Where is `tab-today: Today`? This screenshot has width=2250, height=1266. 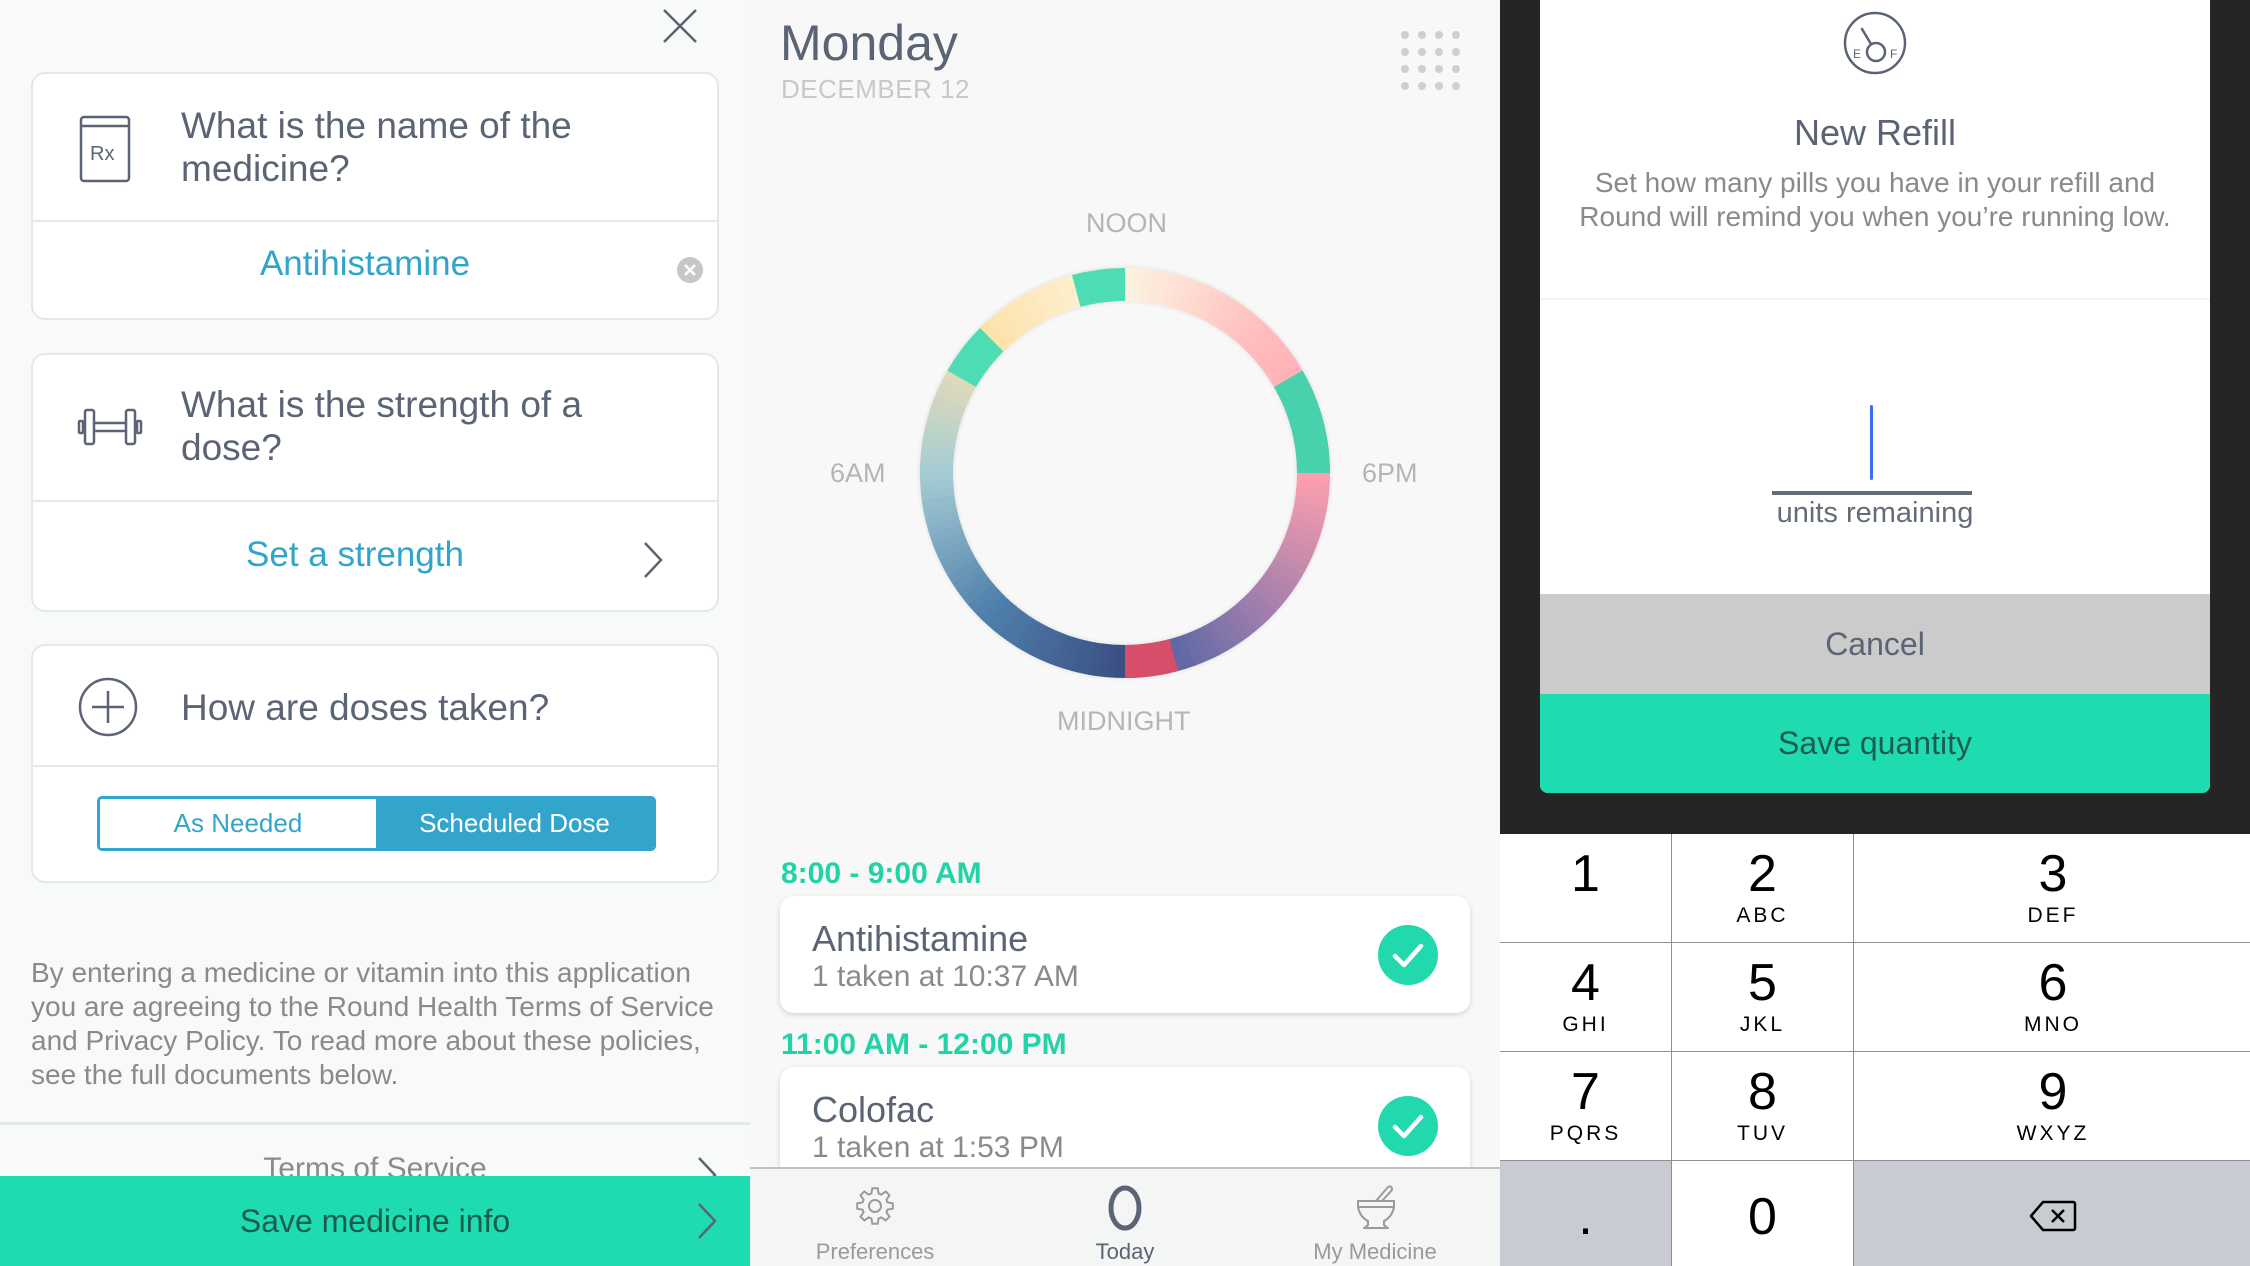
tab-today: Today is located at coordinates (1125, 1217).